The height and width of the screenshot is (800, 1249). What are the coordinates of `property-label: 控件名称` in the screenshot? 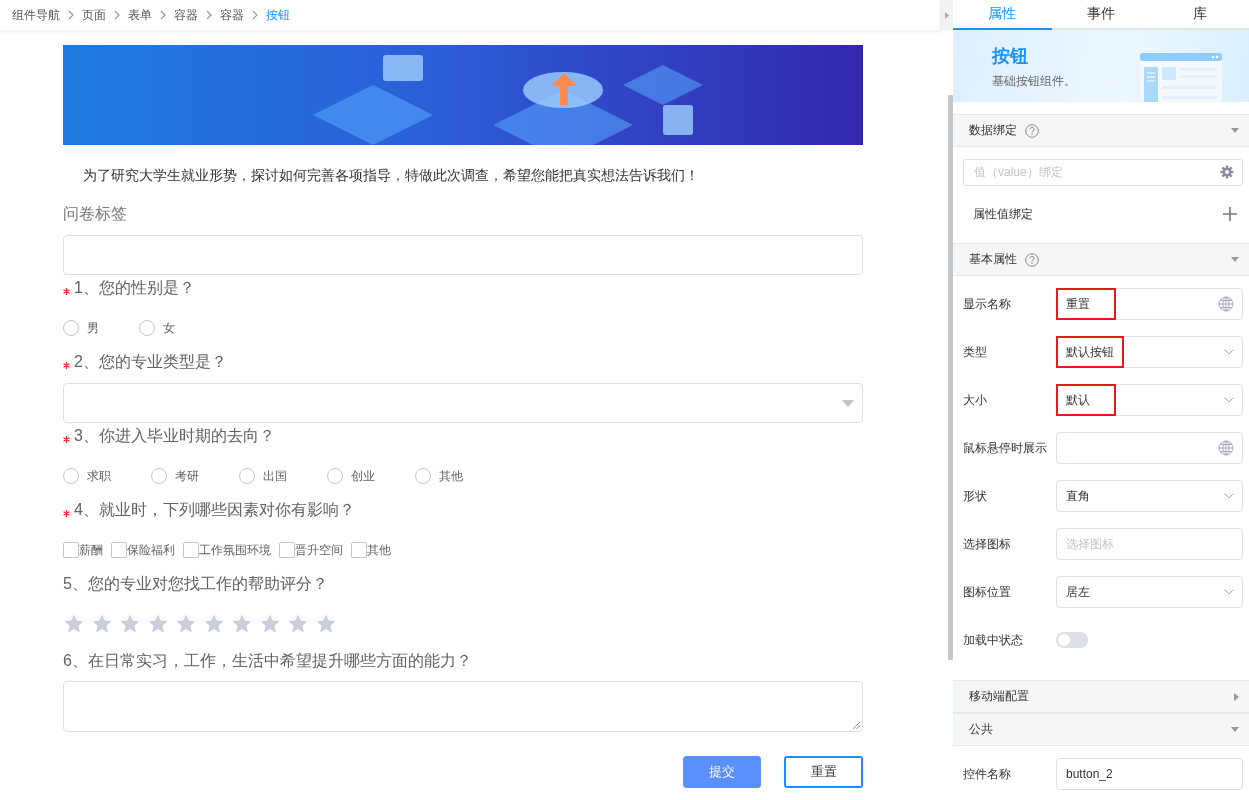 It's located at (987, 774).